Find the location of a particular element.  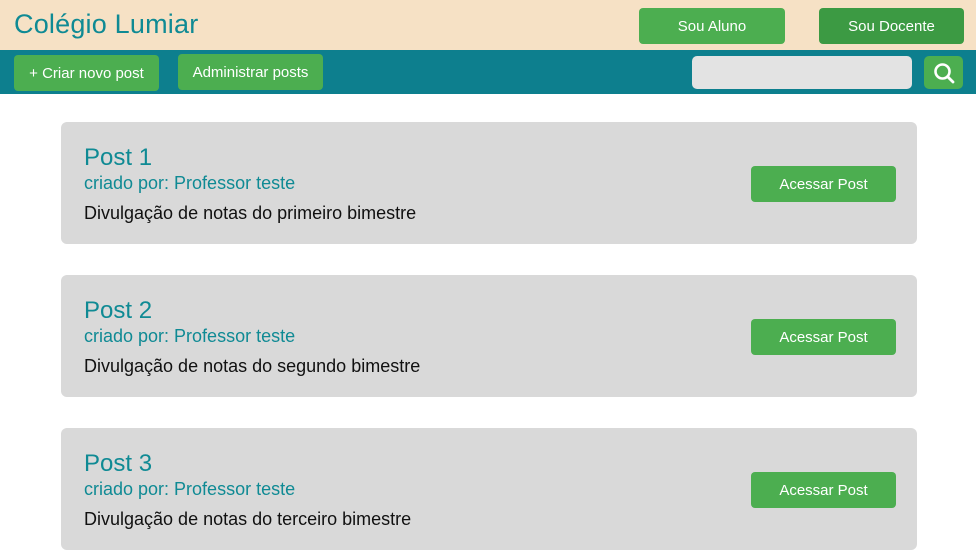

admin-posts-button: Administrar posts is located at coordinates (250, 72).